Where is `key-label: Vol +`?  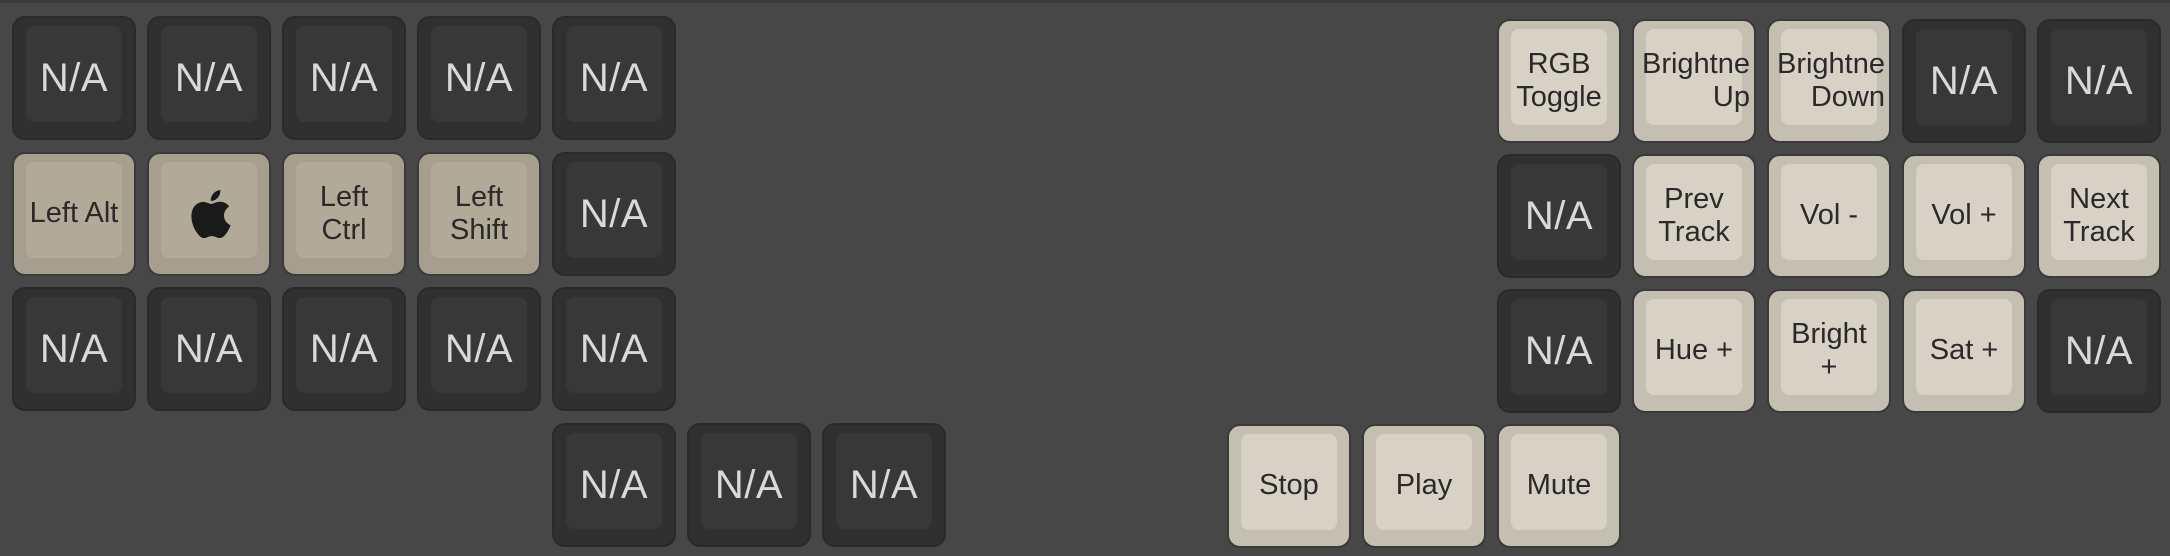 key-label: Vol + is located at coordinates (1964, 215).